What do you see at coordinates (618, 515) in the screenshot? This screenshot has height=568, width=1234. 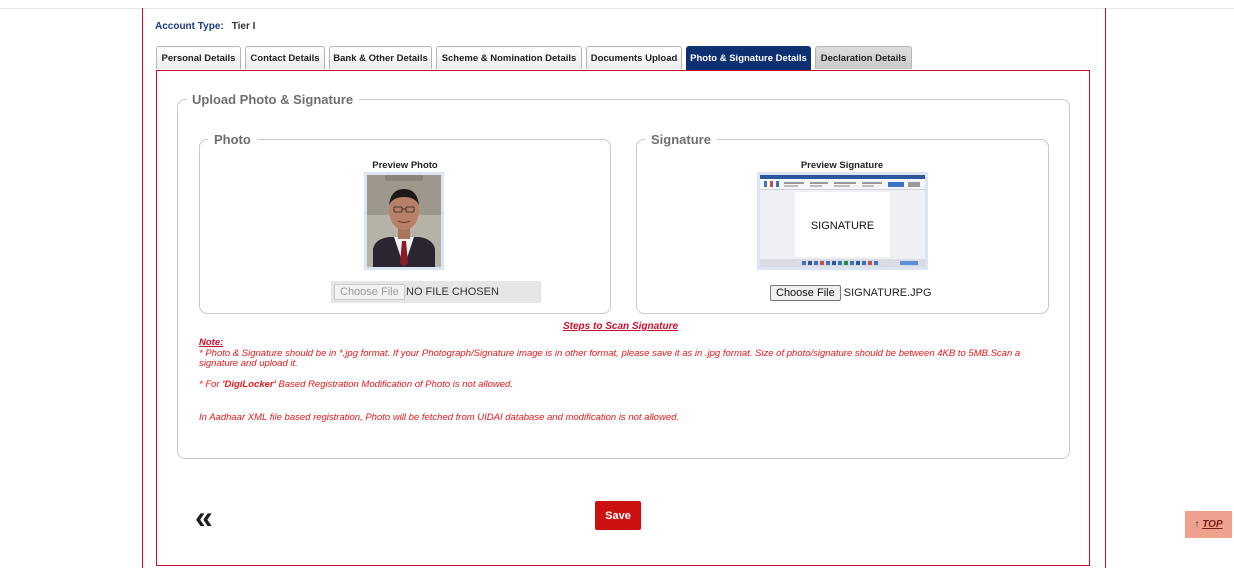 I see `save-button: Save` at bounding box center [618, 515].